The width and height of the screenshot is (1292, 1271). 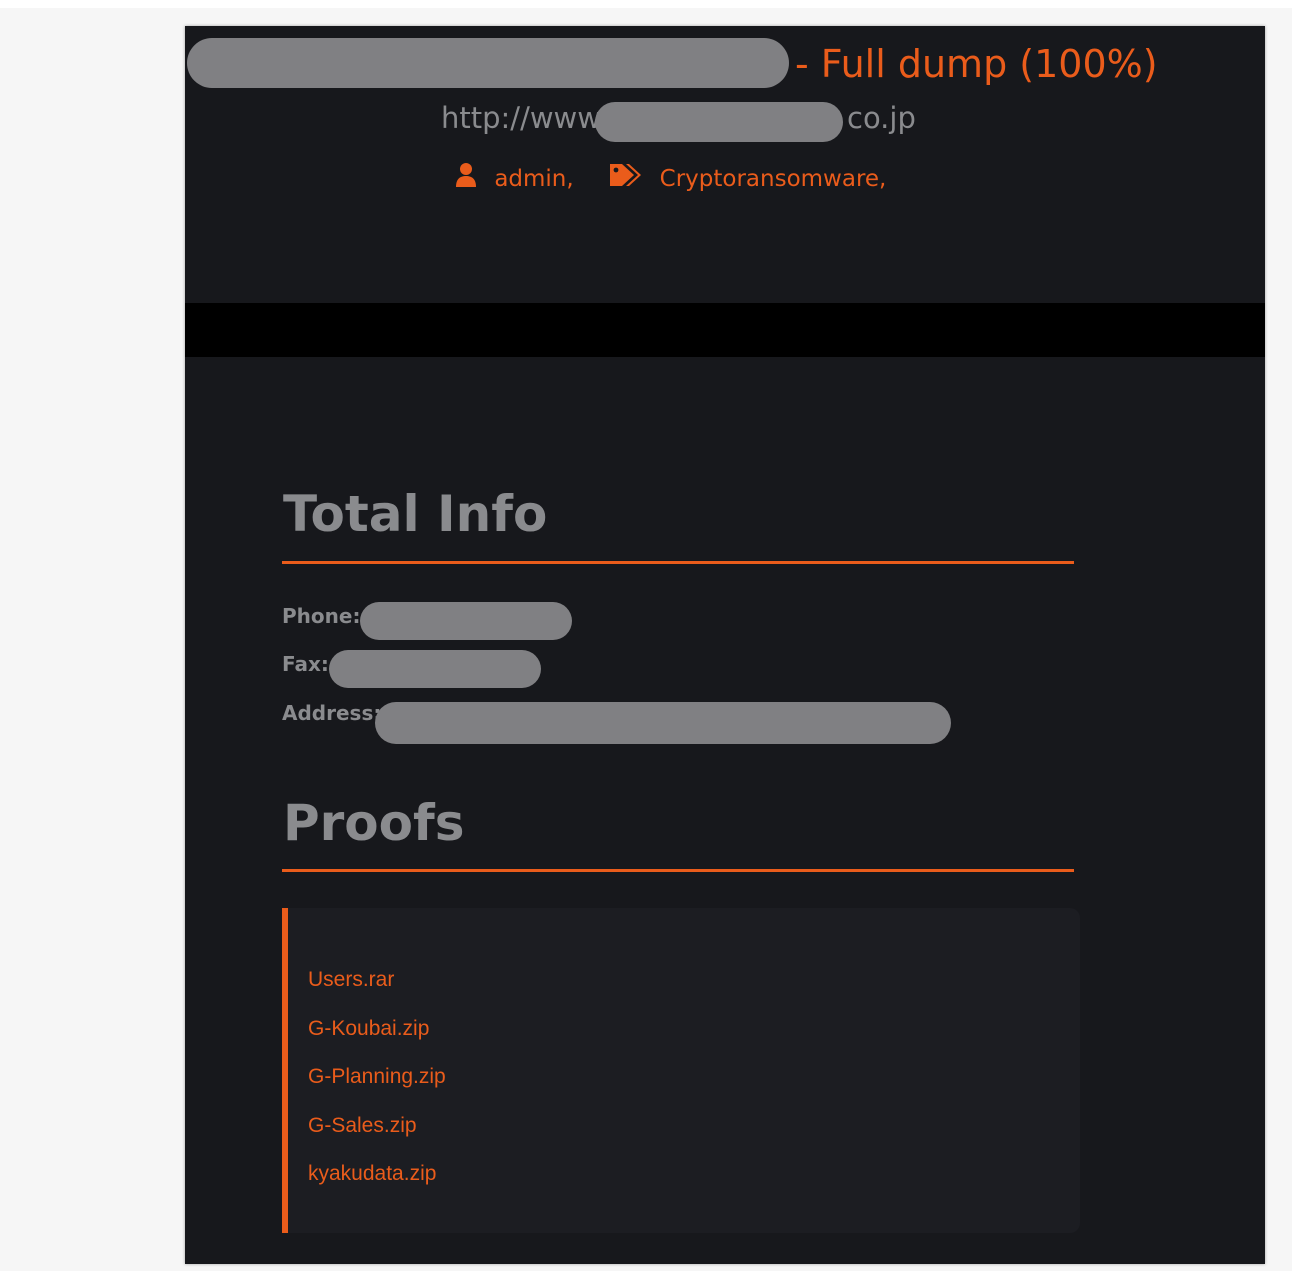 I want to click on address-label: Address:, so click(x=332, y=713).